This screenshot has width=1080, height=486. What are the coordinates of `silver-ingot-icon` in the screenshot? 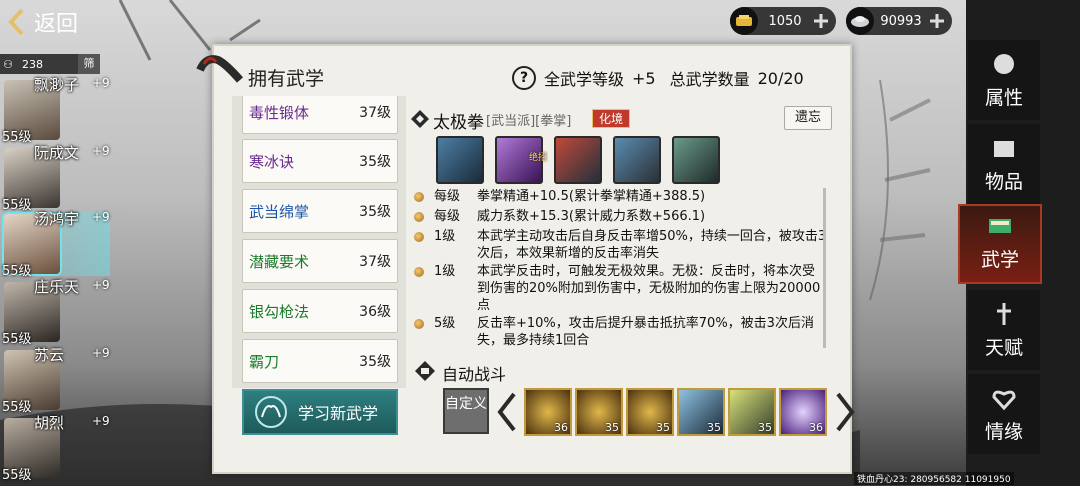 It's located at (860, 21).